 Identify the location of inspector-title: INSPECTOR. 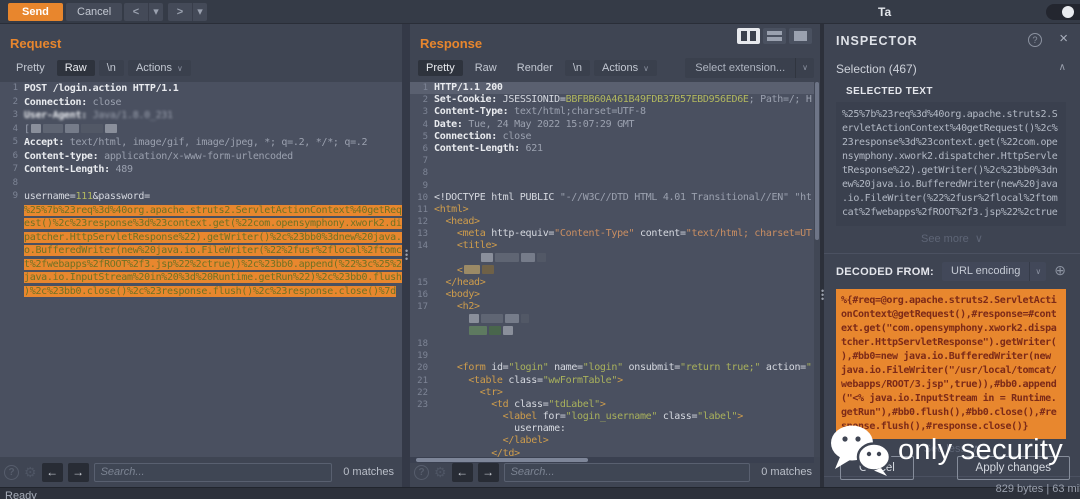
(877, 41).